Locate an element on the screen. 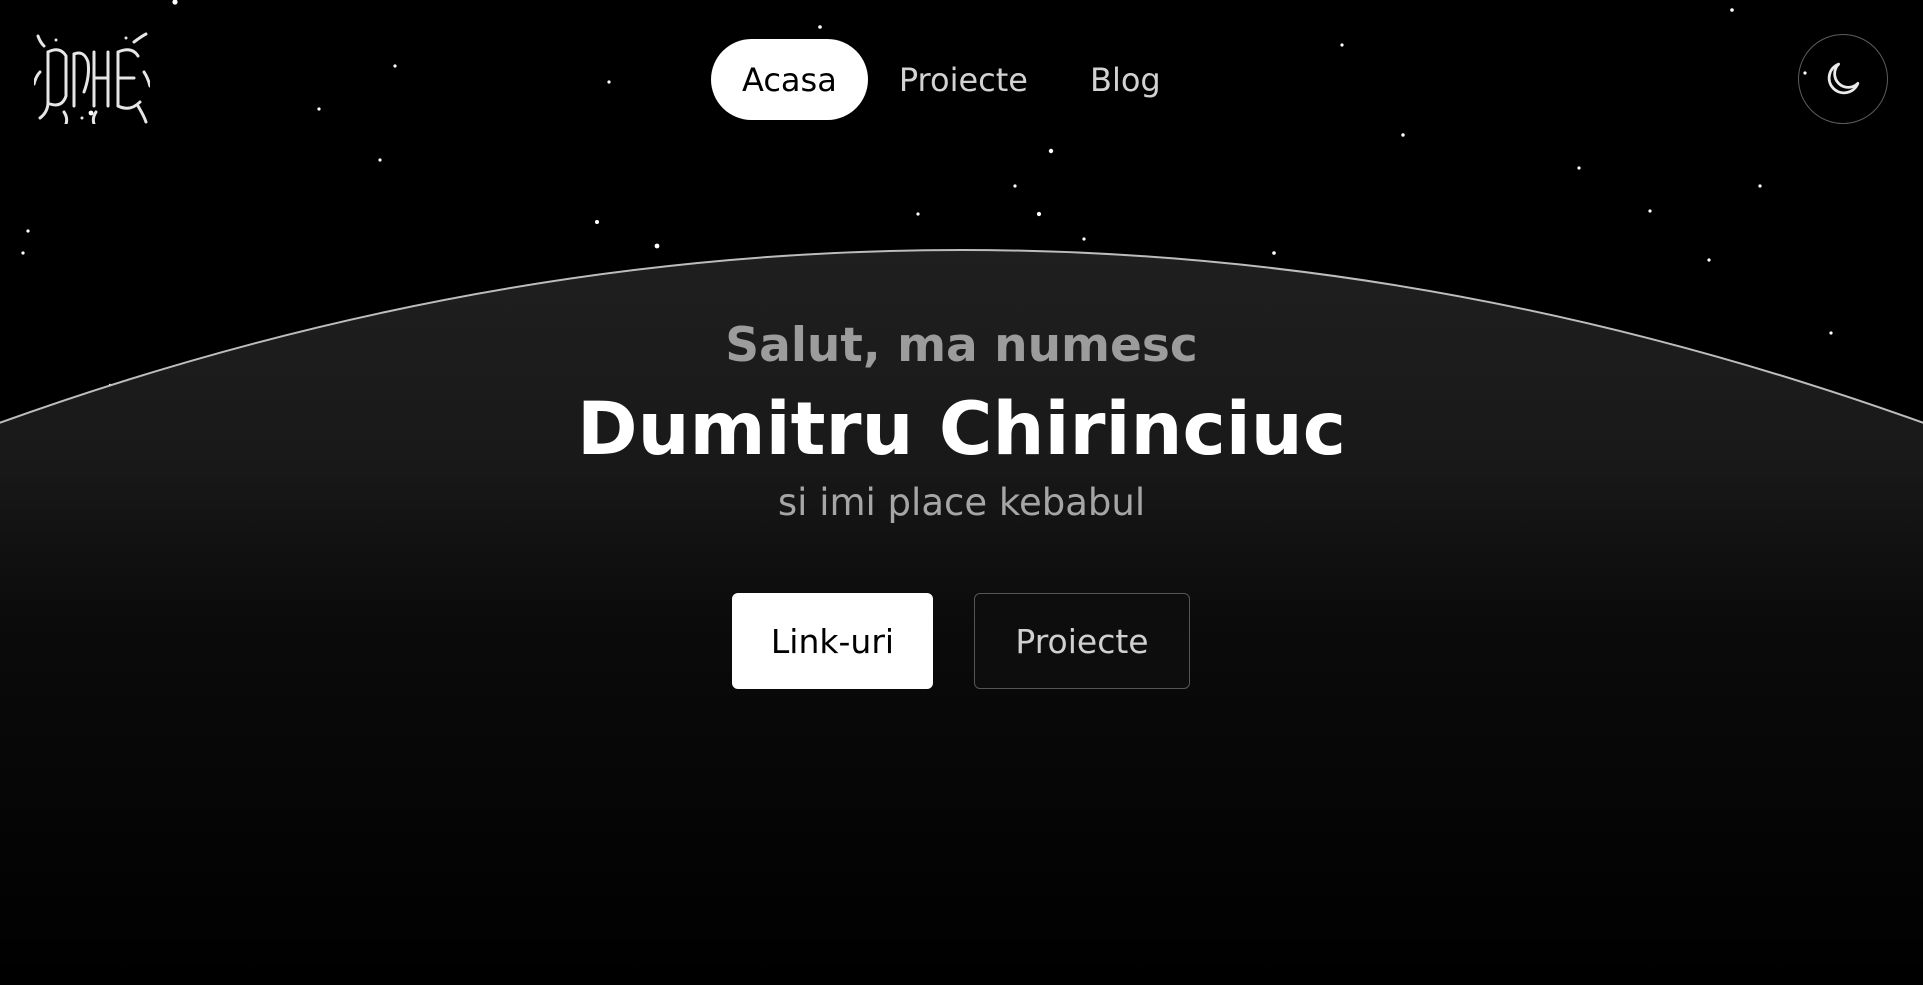 The image size is (1923, 985). hero-greeting: Salut, ma numesc is located at coordinates (961, 345).